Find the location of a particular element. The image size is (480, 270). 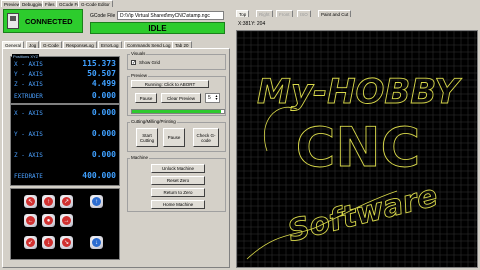

reset-zero-button: Reset Zero is located at coordinates (178, 180).